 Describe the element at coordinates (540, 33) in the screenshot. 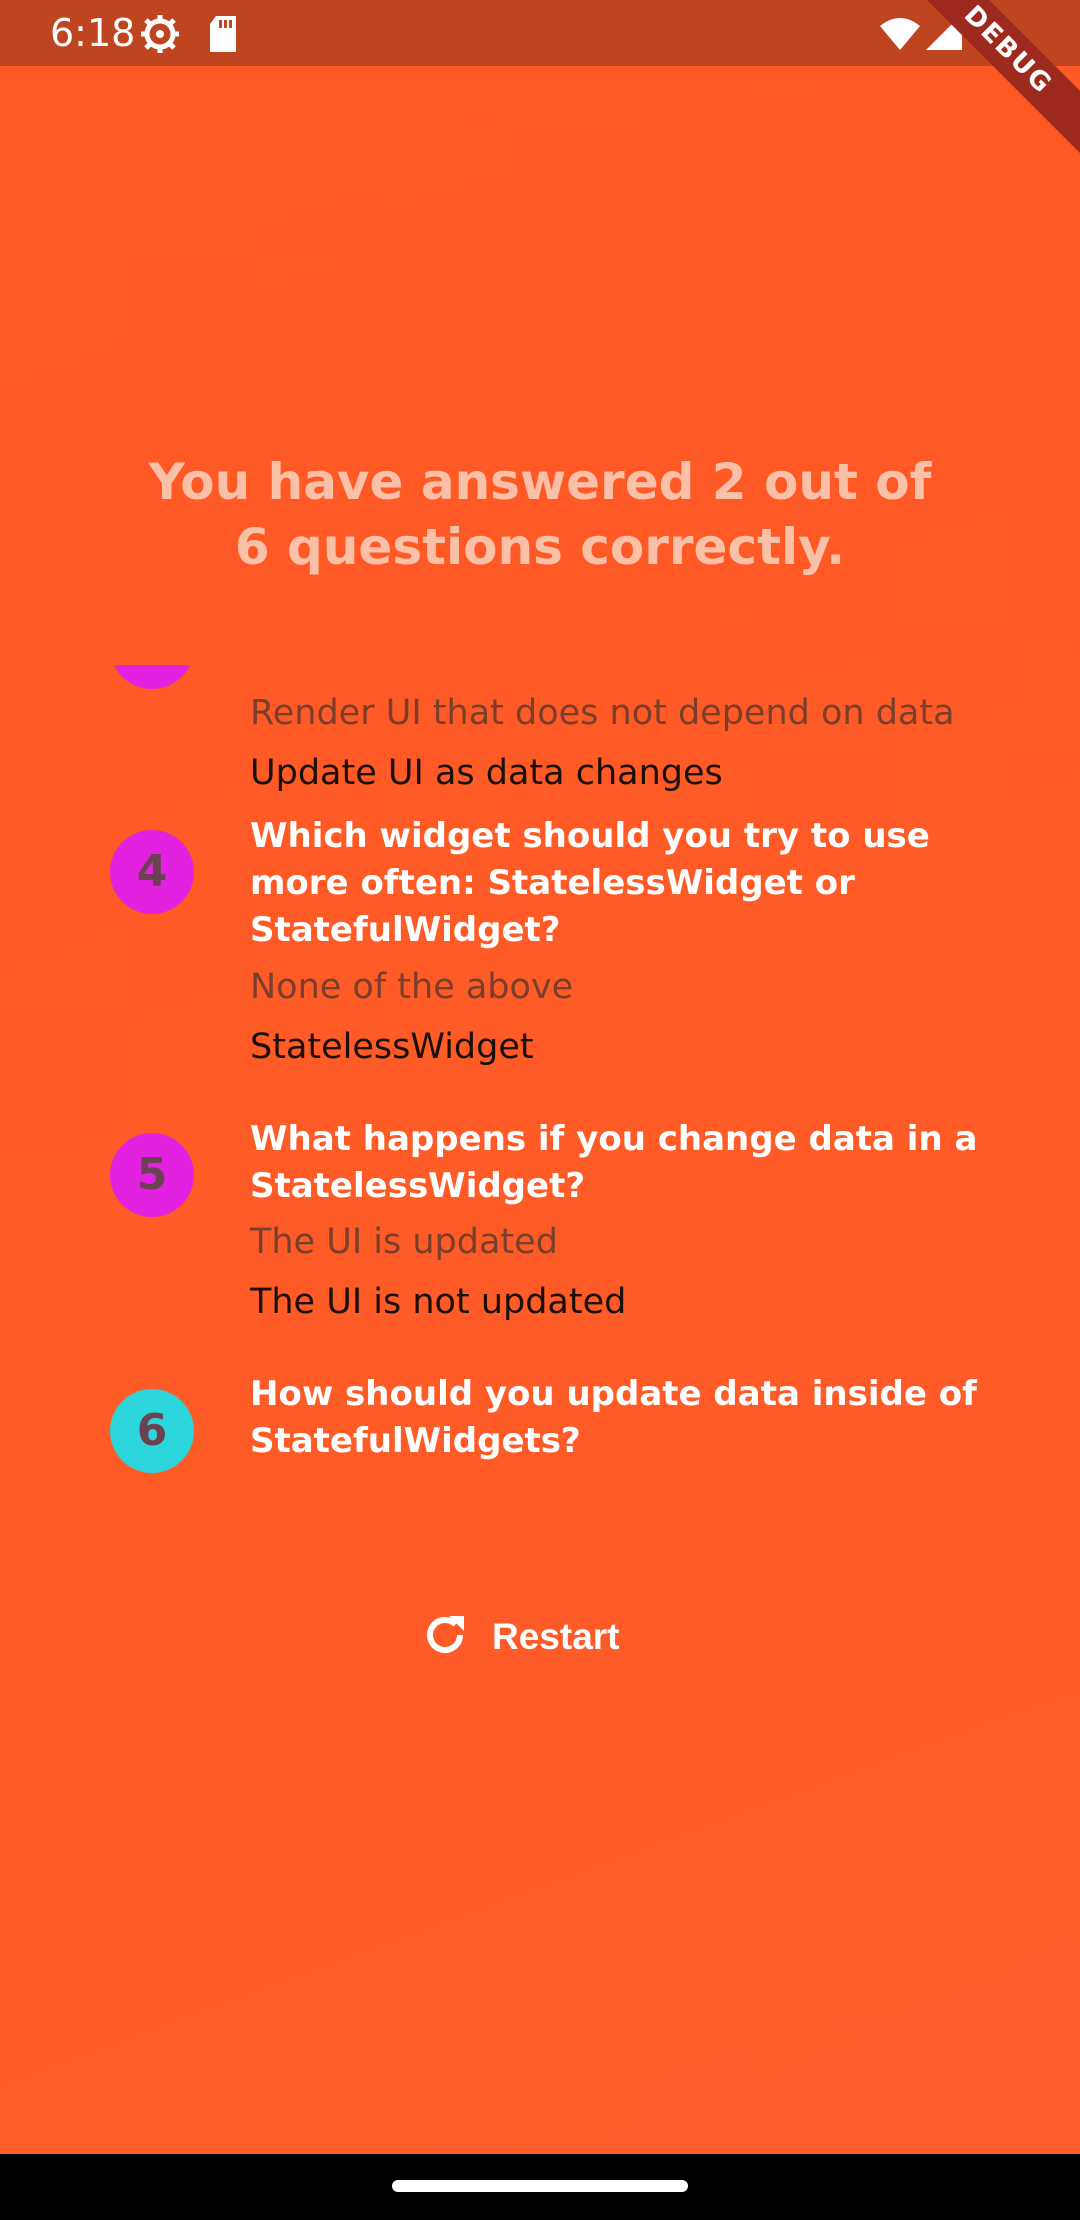

I see `status-bar: 6:18` at that location.